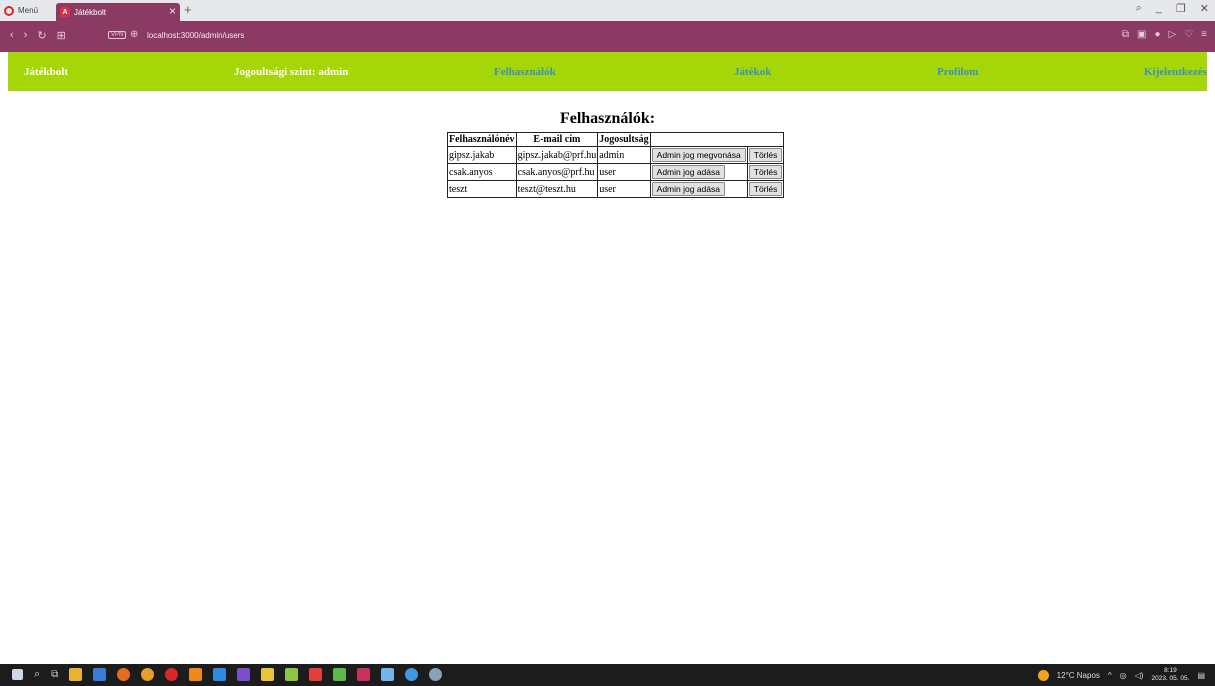  What do you see at coordinates (1172, 34) in the screenshot?
I see `player-icon: ▷` at bounding box center [1172, 34].